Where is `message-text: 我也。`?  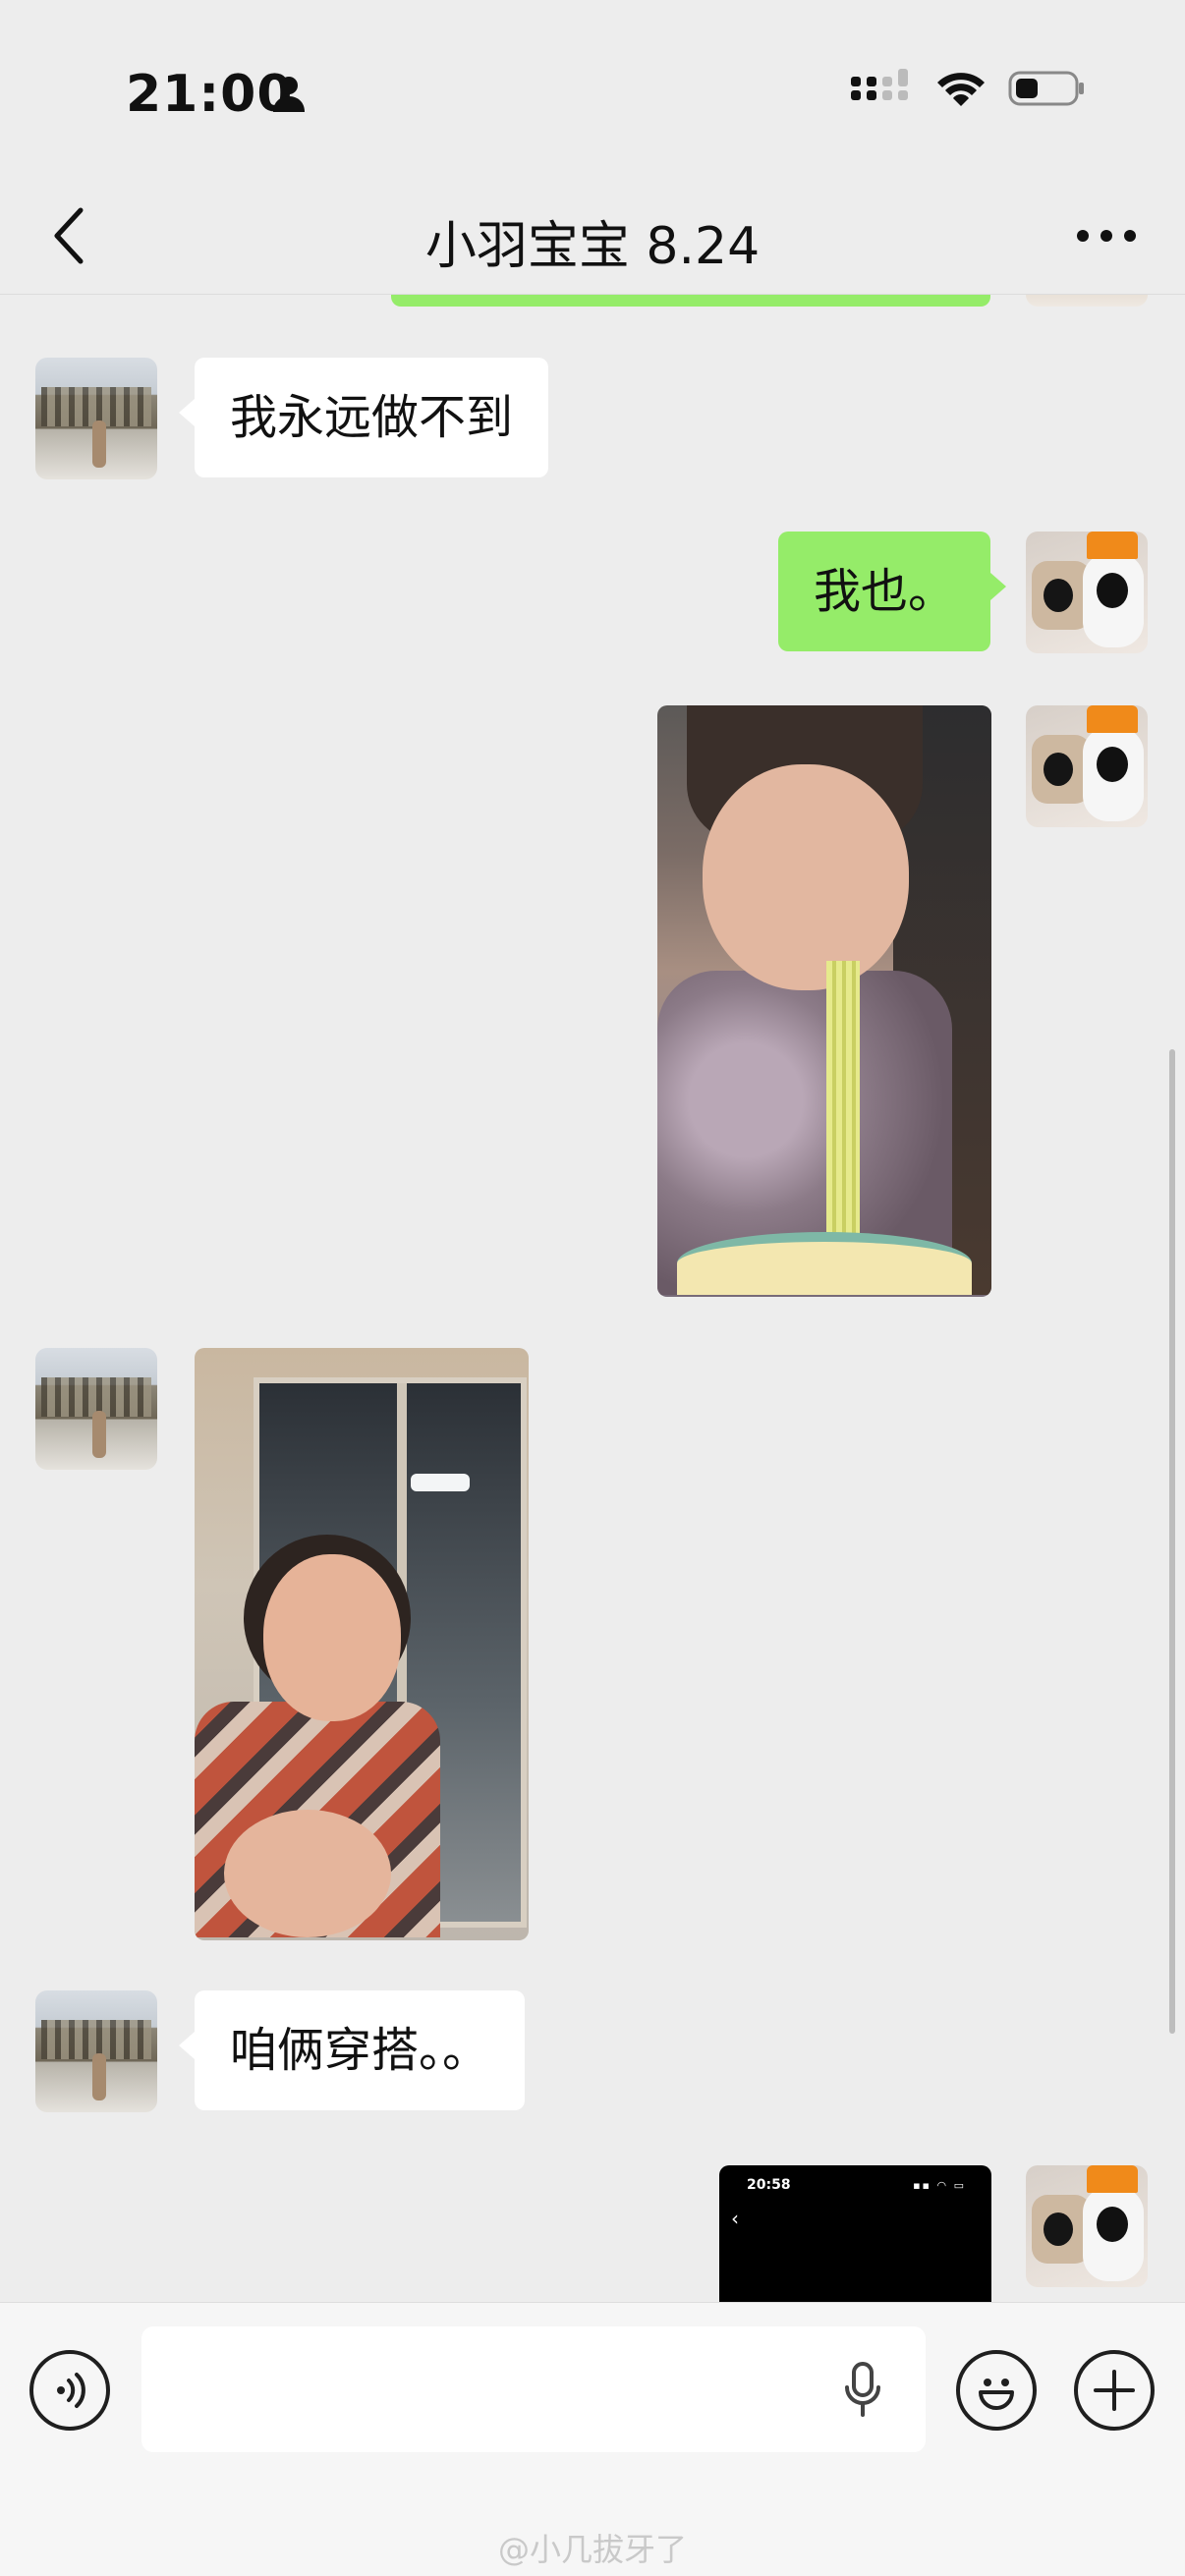 message-text: 我也。 is located at coordinates (884, 591).